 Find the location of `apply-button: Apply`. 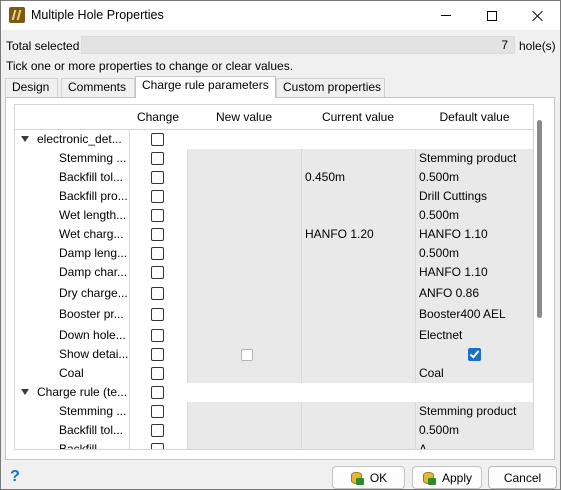

apply-button: Apply is located at coordinates (447, 477).